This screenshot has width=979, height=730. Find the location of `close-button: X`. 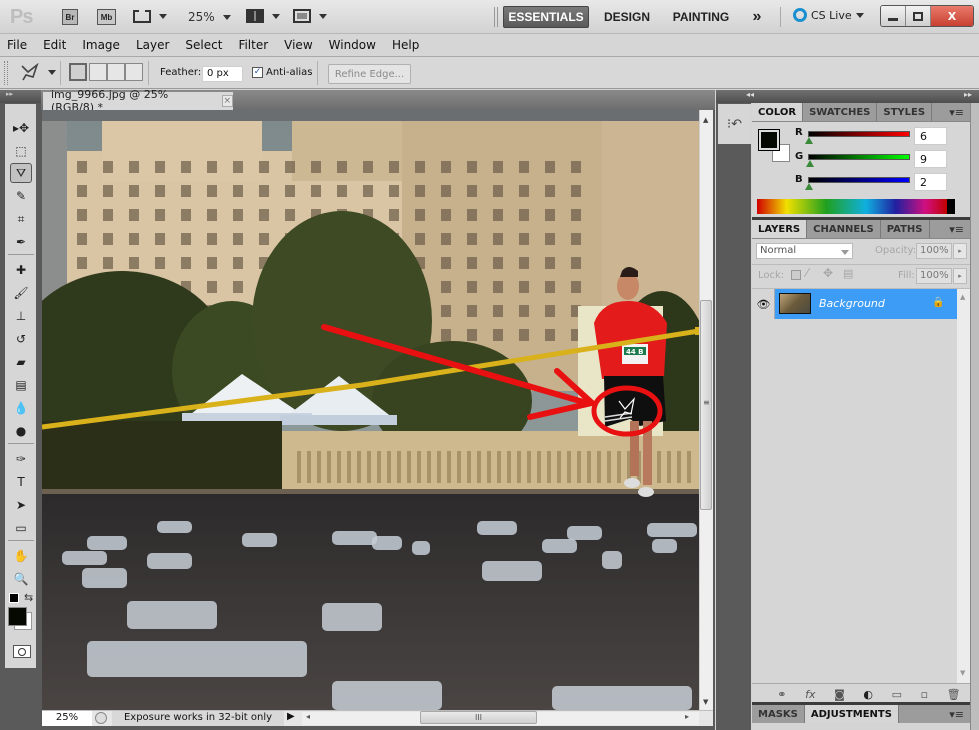

close-button: X is located at coordinates (952, 16).